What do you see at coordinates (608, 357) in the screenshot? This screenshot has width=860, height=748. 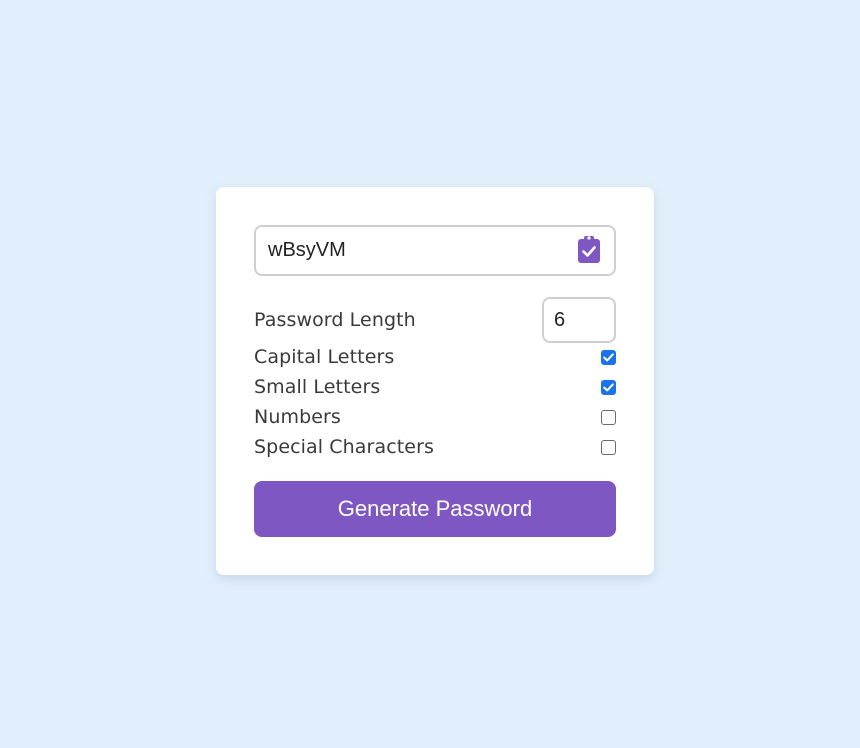 I see `capital-letters-checkbox` at bounding box center [608, 357].